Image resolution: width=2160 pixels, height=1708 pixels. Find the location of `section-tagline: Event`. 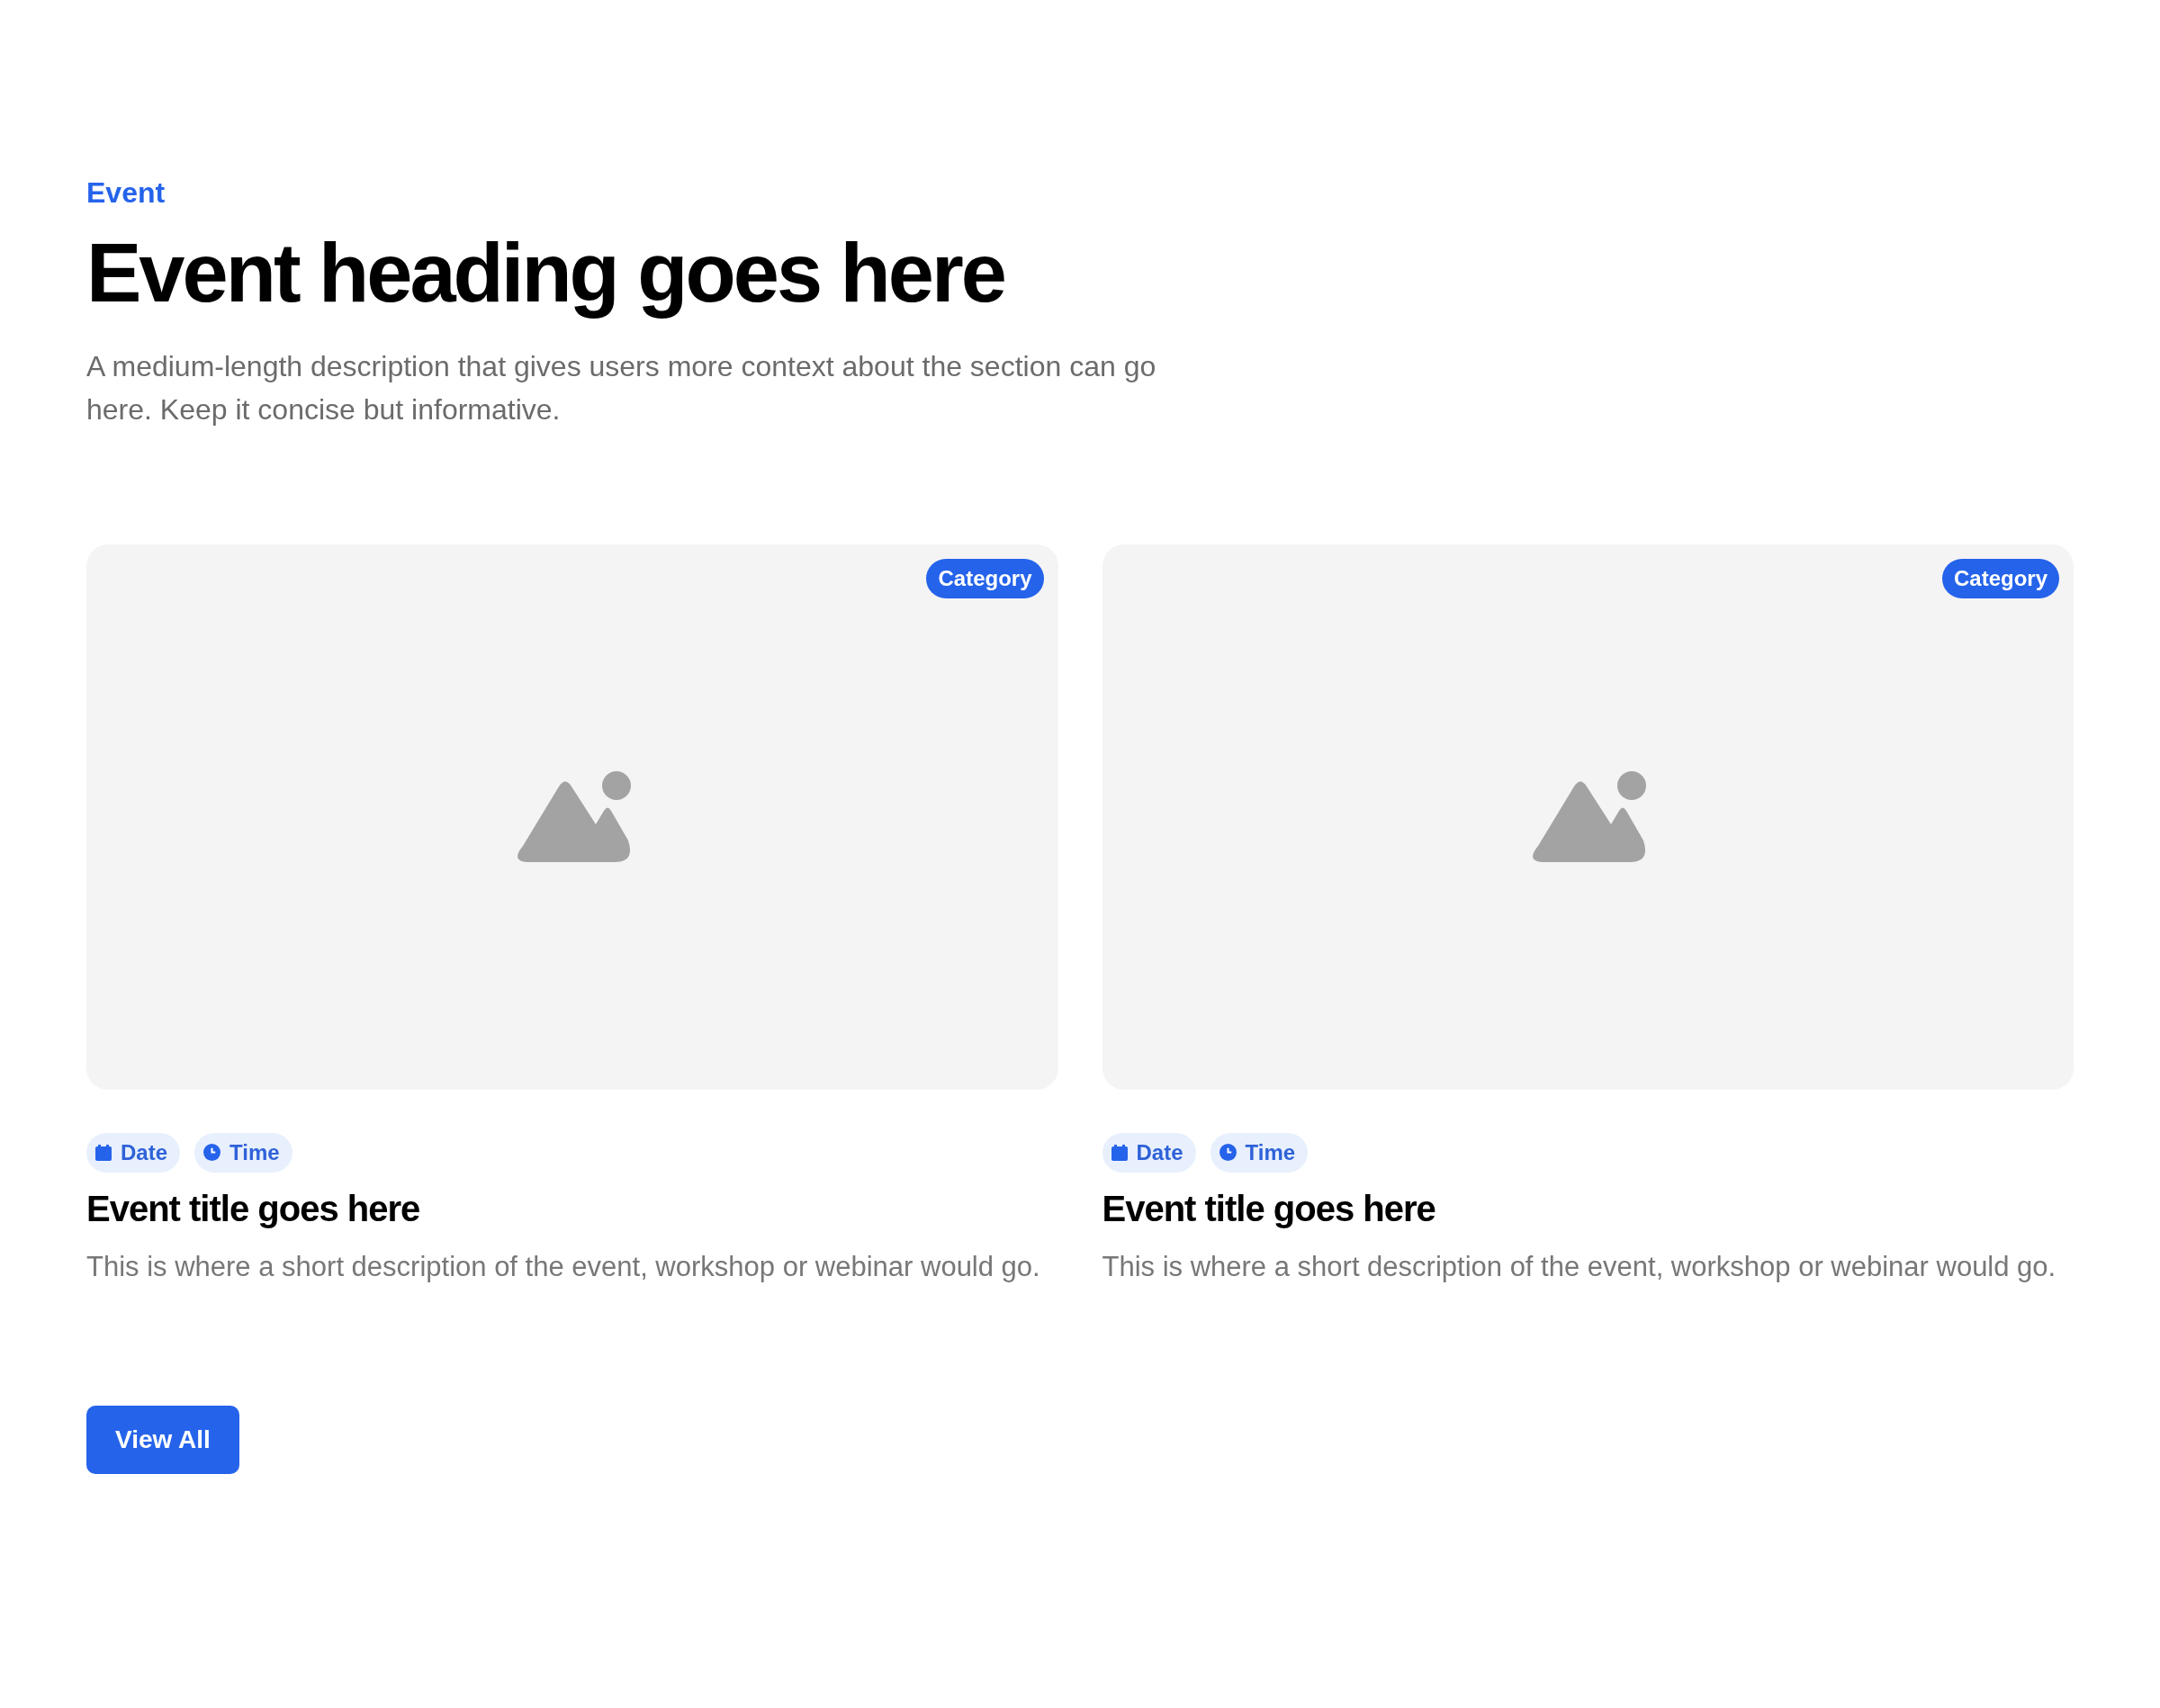

section-tagline: Event is located at coordinates (126, 193).